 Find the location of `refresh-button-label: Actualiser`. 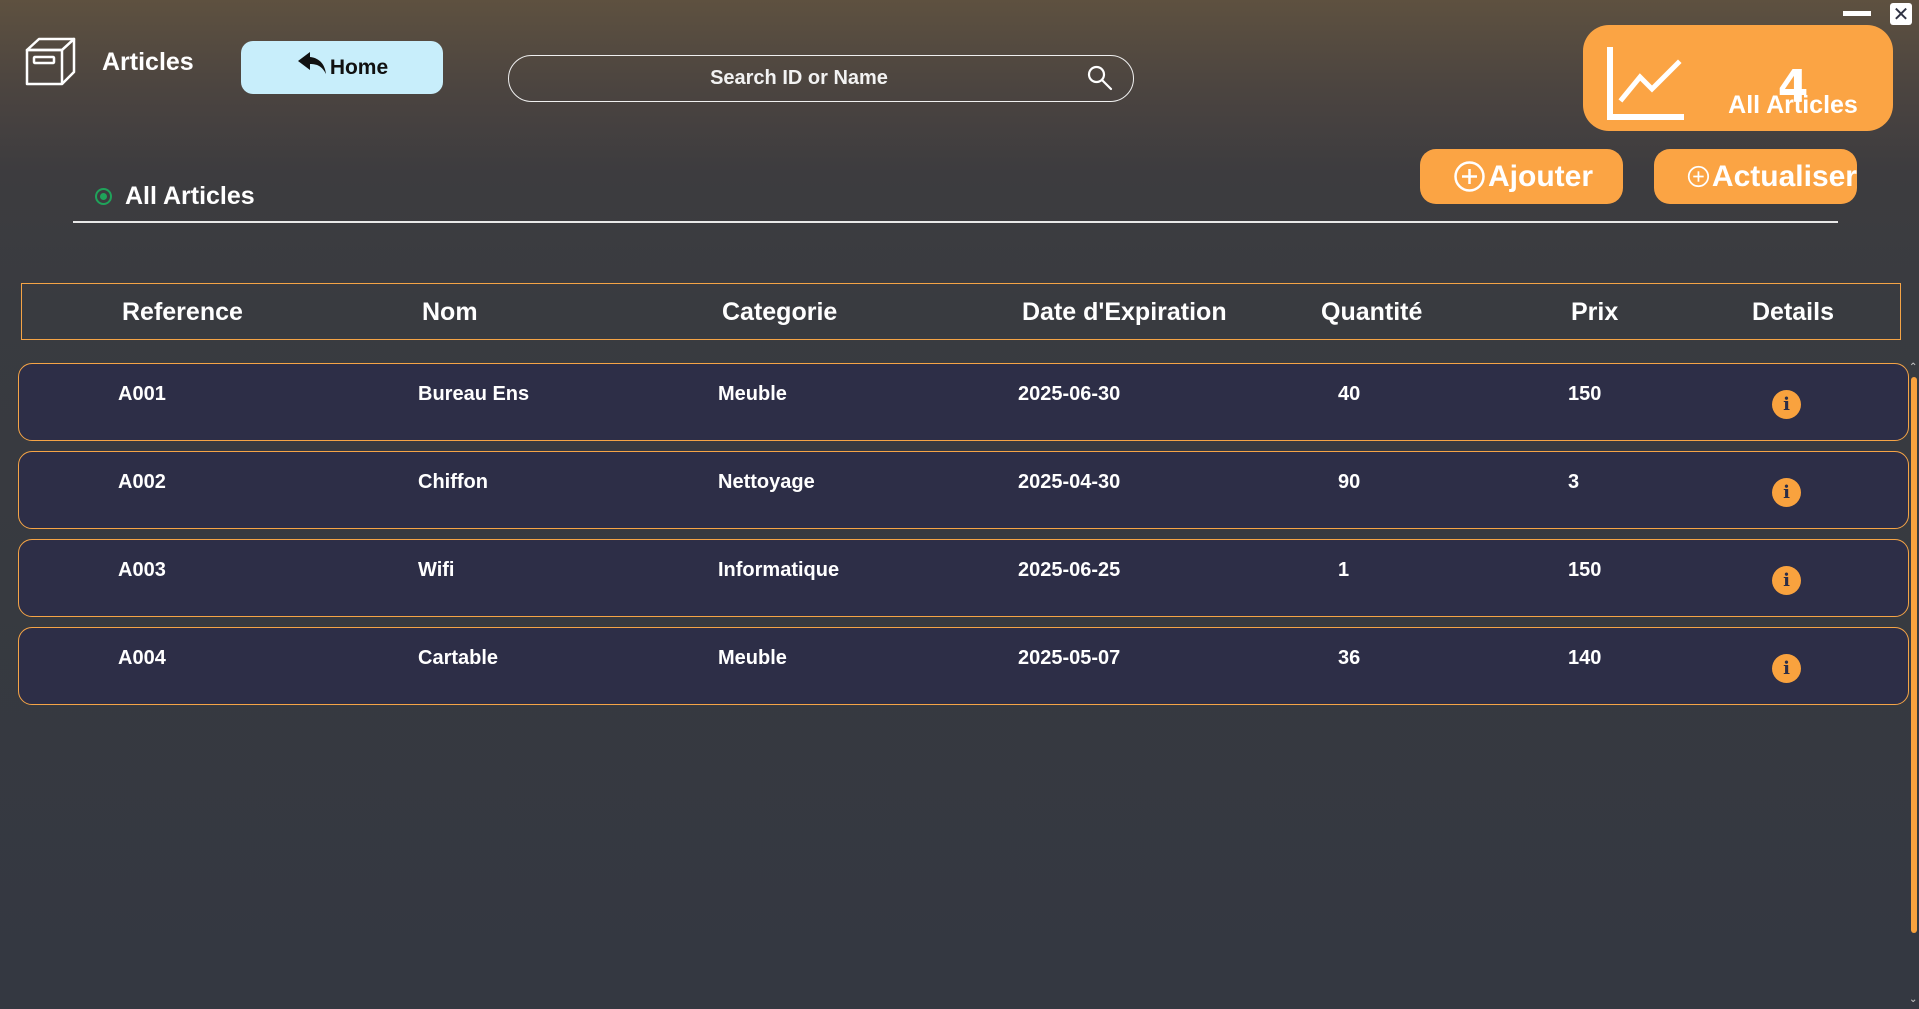

refresh-button-label: Actualiser is located at coordinates (1784, 176).